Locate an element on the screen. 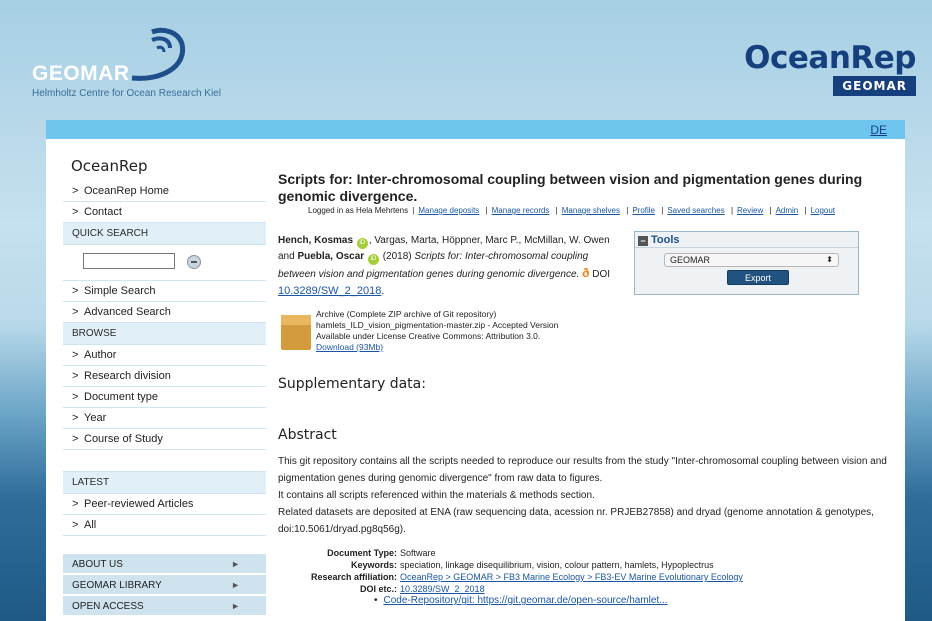 The image size is (932, 621). tools-panel: − Tools GEOMAR ⬍ Export is located at coordinates (746, 263).